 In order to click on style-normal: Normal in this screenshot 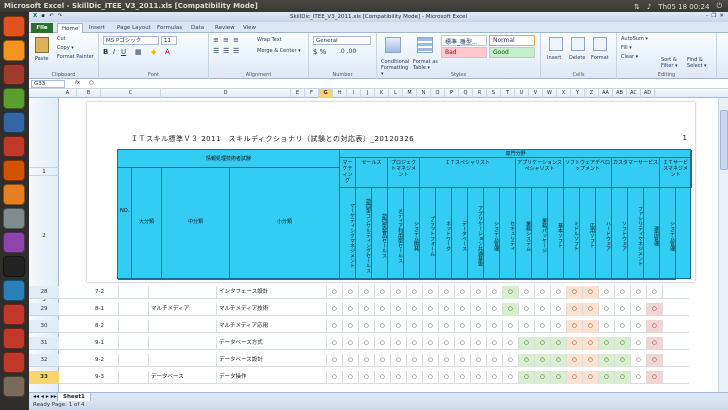, I will do `click(512, 40)`.